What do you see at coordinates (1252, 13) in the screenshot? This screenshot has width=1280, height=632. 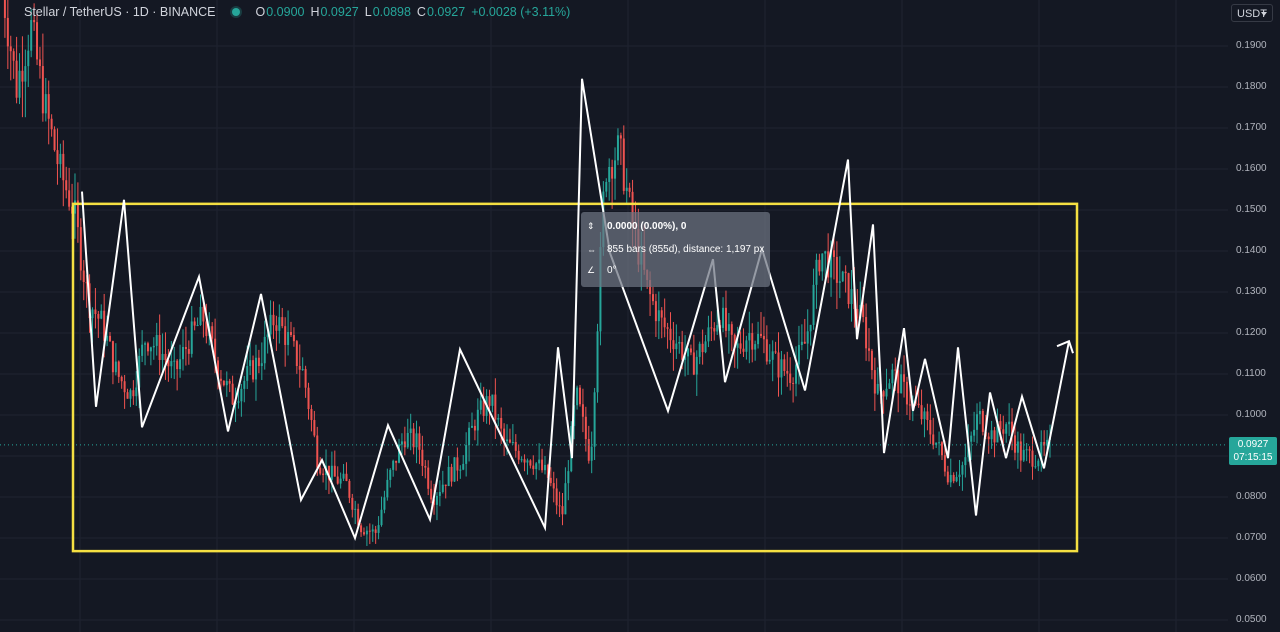 I see `currency-select: USDT` at bounding box center [1252, 13].